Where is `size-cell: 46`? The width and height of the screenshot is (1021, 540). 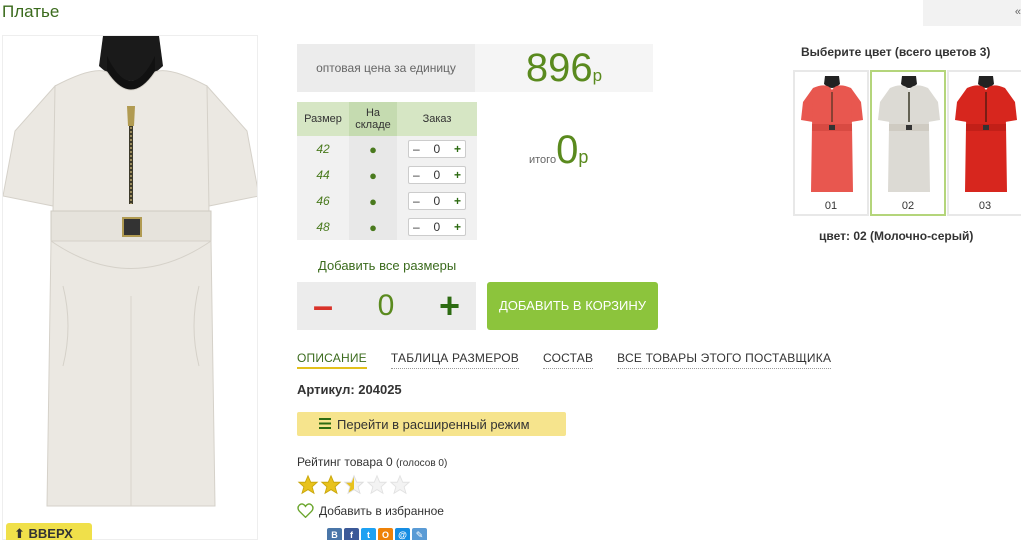
size-cell: 46 is located at coordinates (323, 201).